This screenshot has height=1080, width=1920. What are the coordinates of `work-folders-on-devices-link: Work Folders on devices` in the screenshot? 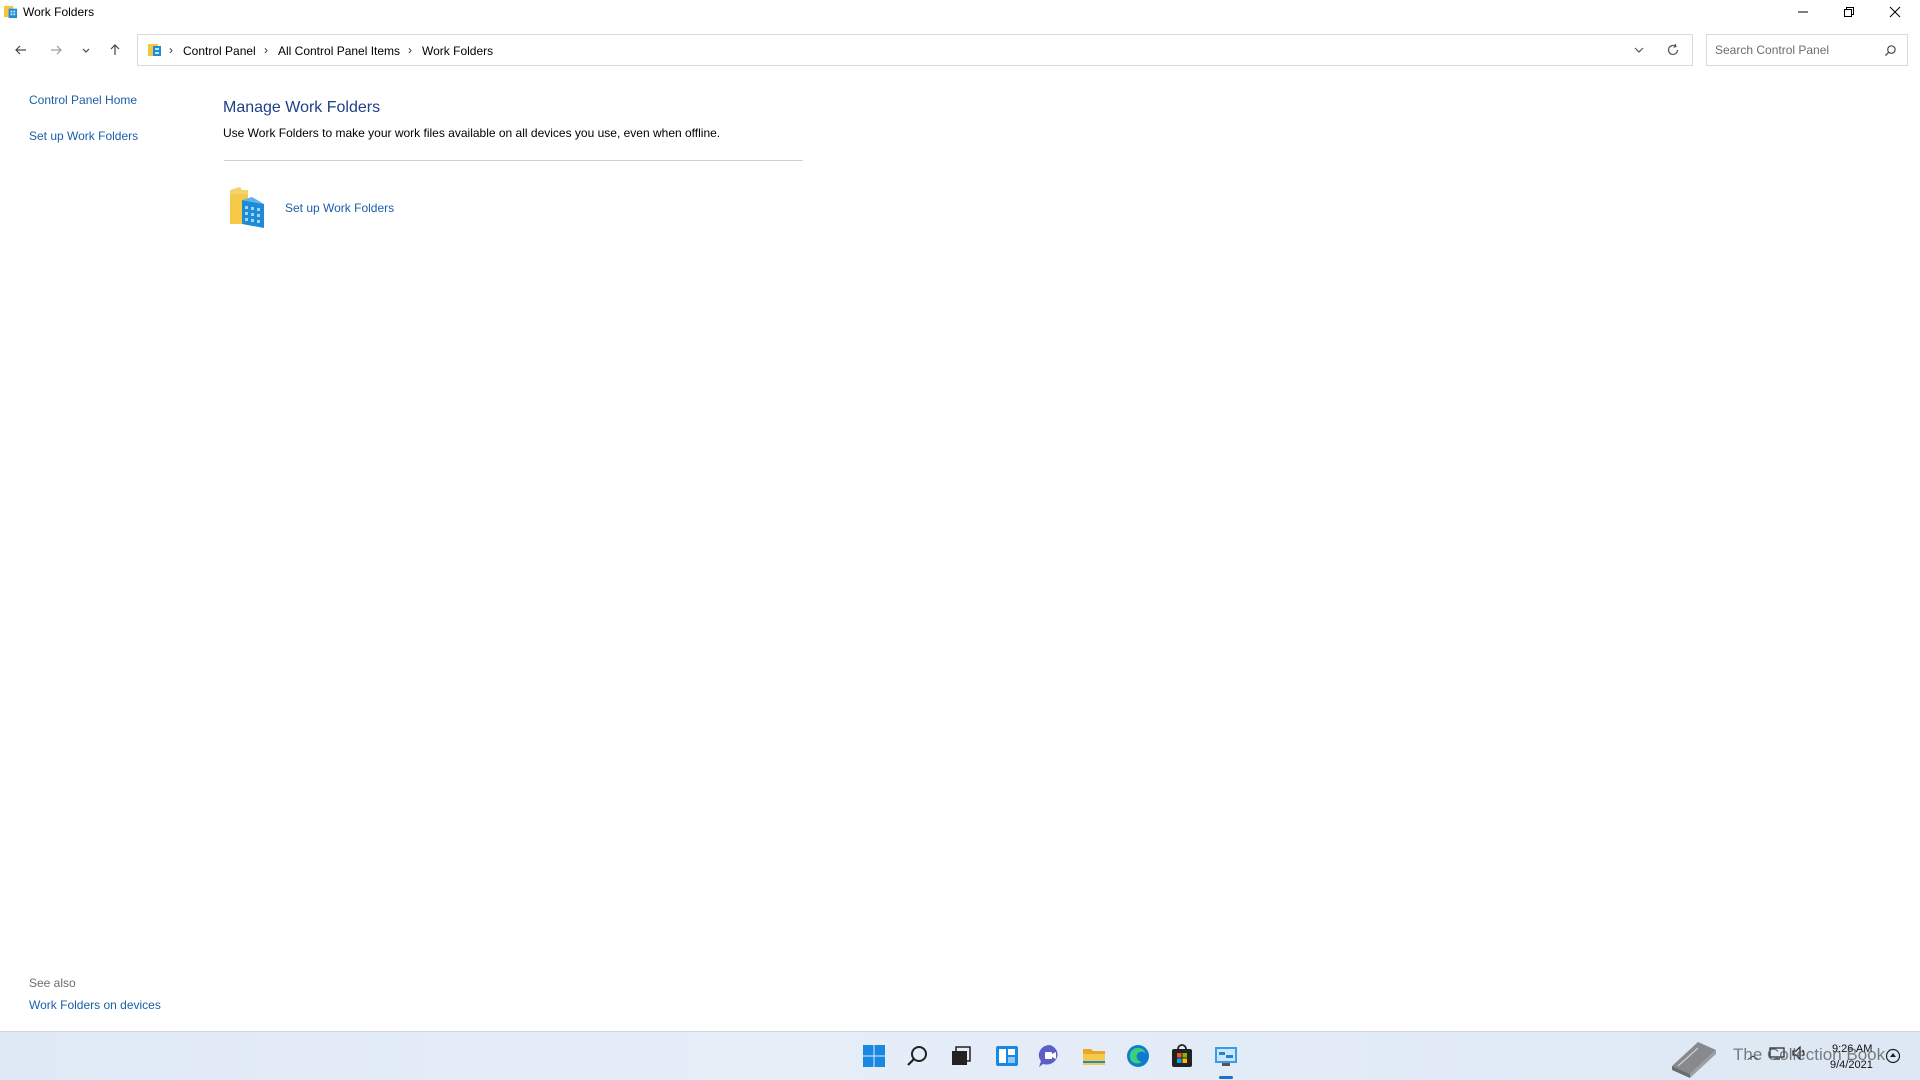 It's located at (95, 1005).